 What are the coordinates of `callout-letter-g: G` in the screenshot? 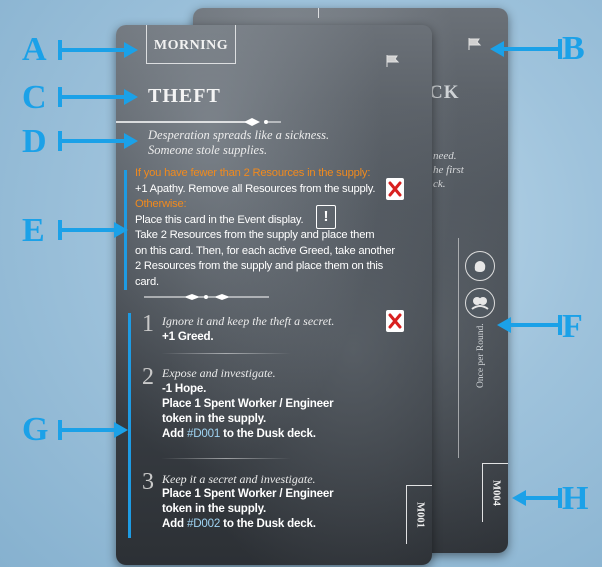 It's located at (35, 429).